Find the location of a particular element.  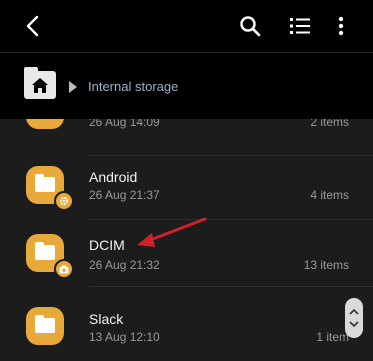

chevron-up-icon is located at coordinates (354, 312).